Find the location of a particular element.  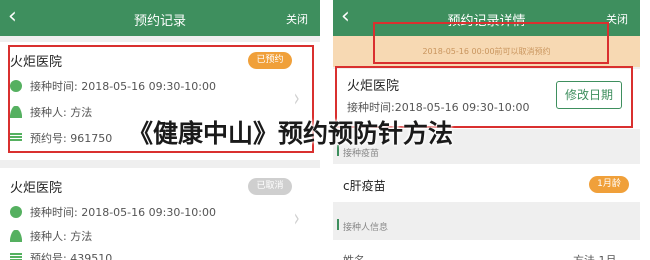

clock-icon is located at coordinates (16, 212).